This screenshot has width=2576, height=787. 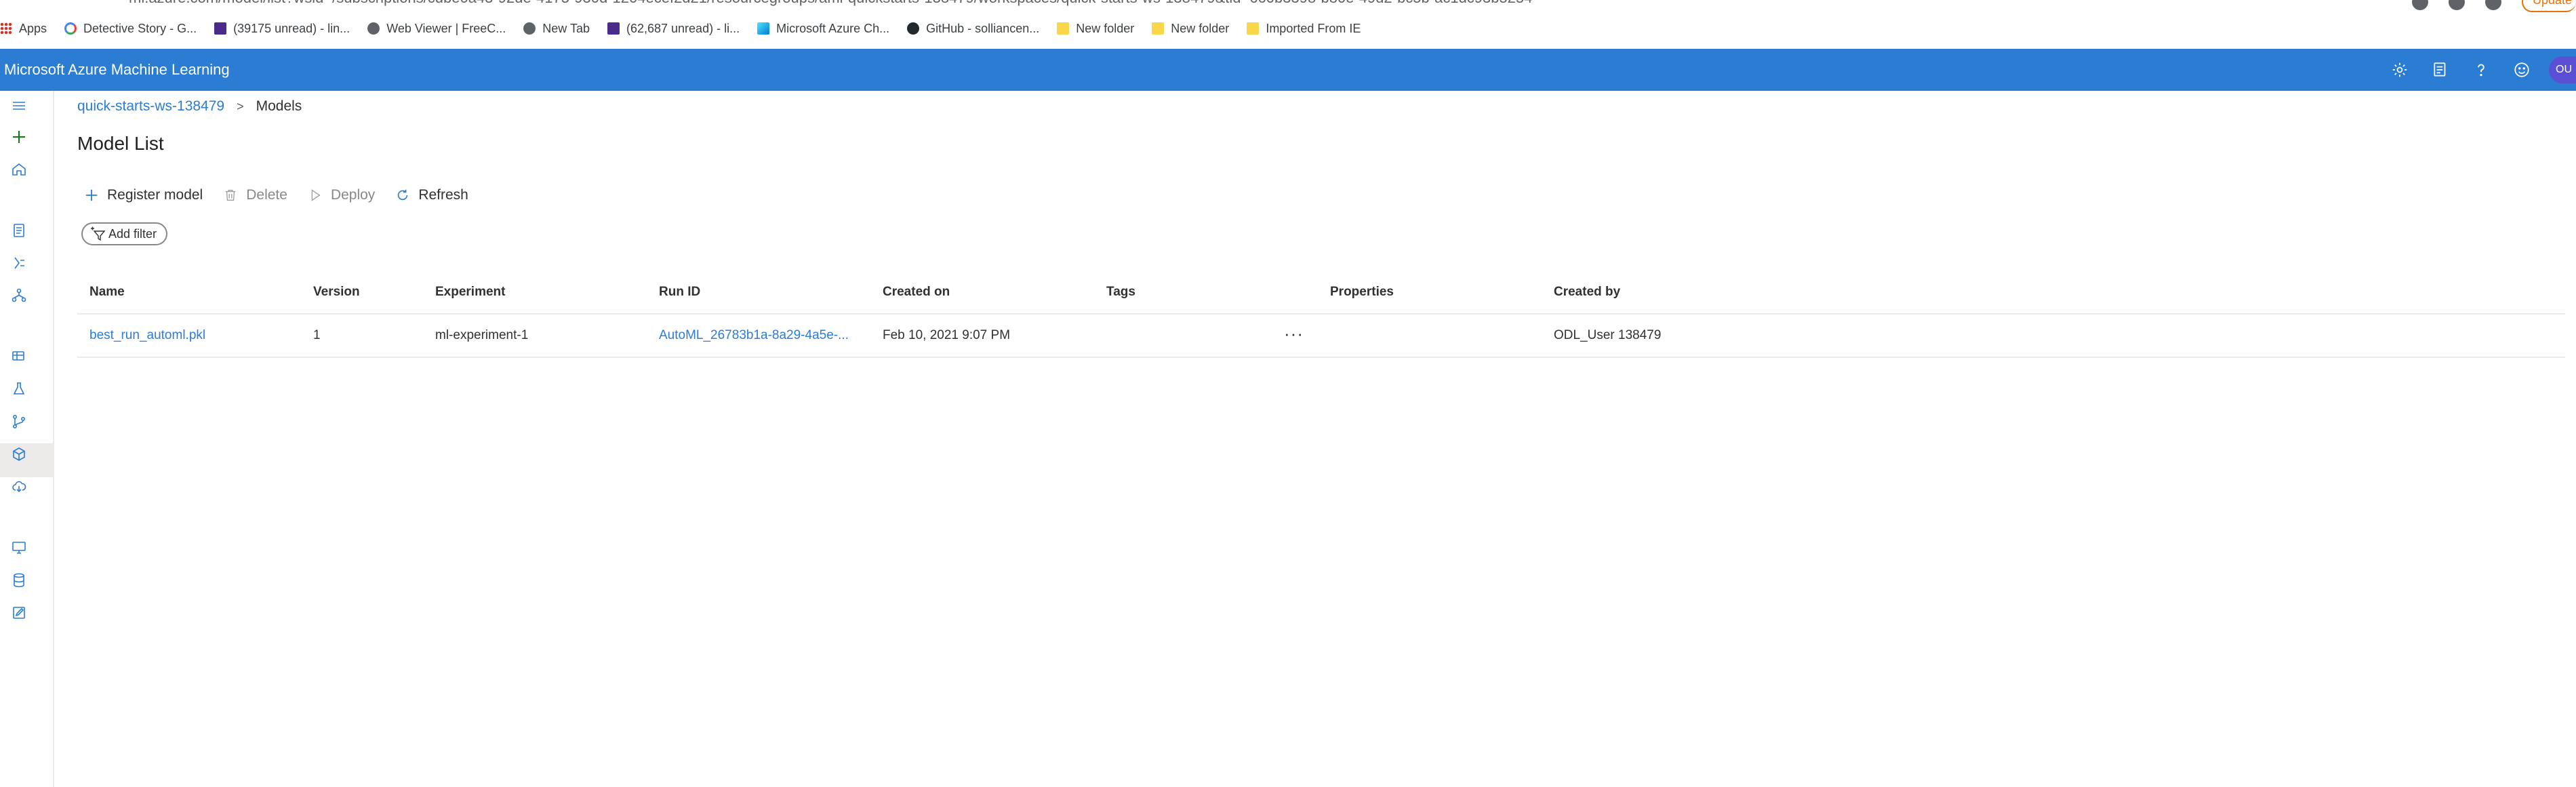 I want to click on refresh-label: Refresh, so click(x=443, y=195).